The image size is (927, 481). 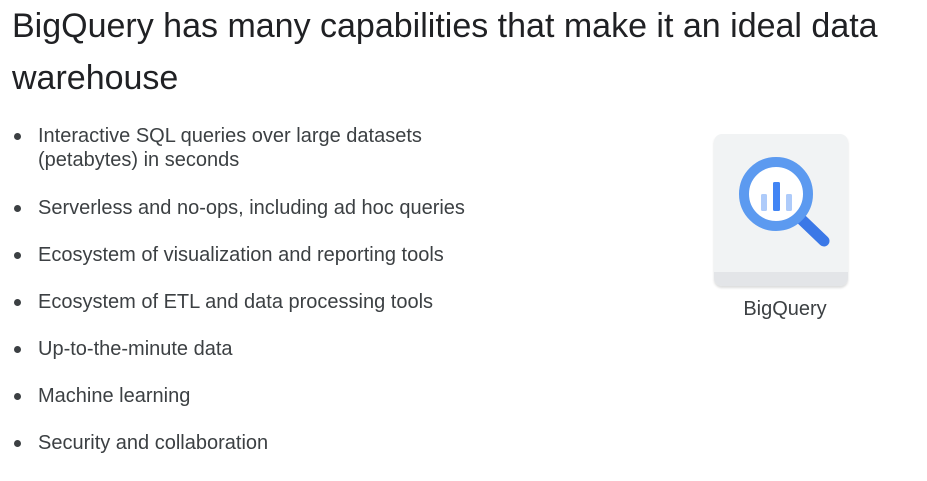 I want to click on bigquery-magnifier-icon, so click(x=784, y=202).